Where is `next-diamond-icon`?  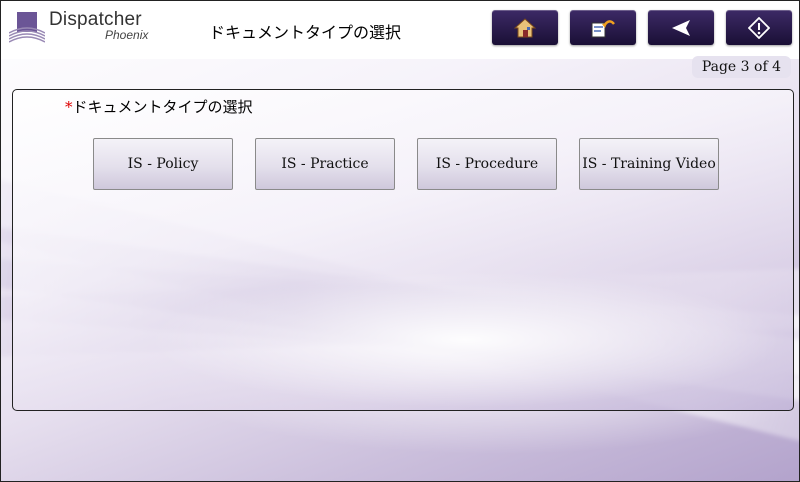 next-diamond-icon is located at coordinates (759, 27).